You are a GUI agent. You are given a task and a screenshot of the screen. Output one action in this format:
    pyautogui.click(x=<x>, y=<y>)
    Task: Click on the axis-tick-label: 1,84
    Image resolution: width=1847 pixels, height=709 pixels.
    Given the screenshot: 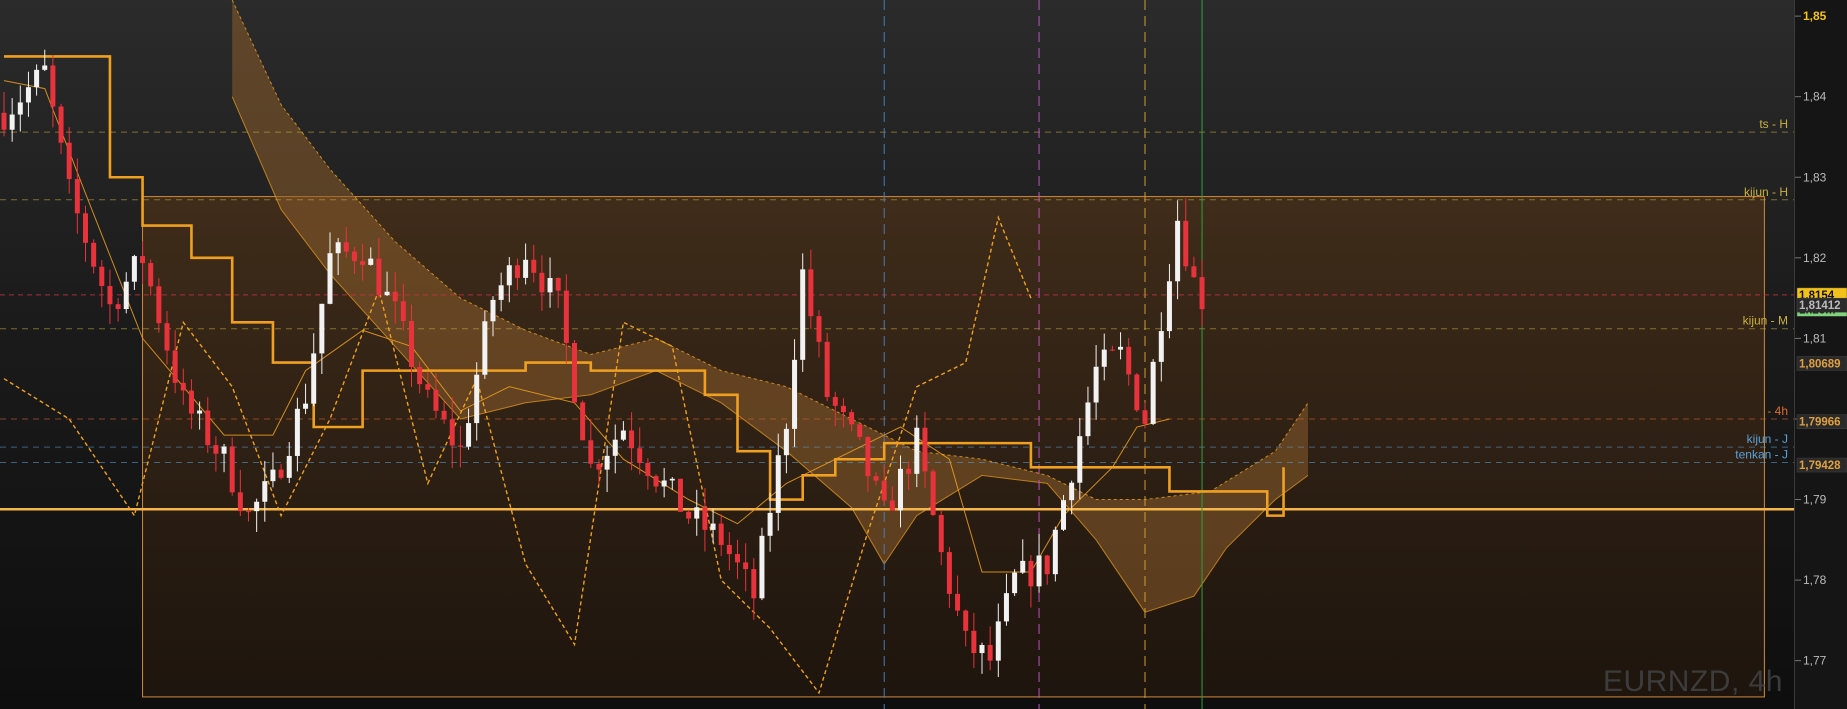 What is the action you would take?
    pyautogui.click(x=1815, y=97)
    